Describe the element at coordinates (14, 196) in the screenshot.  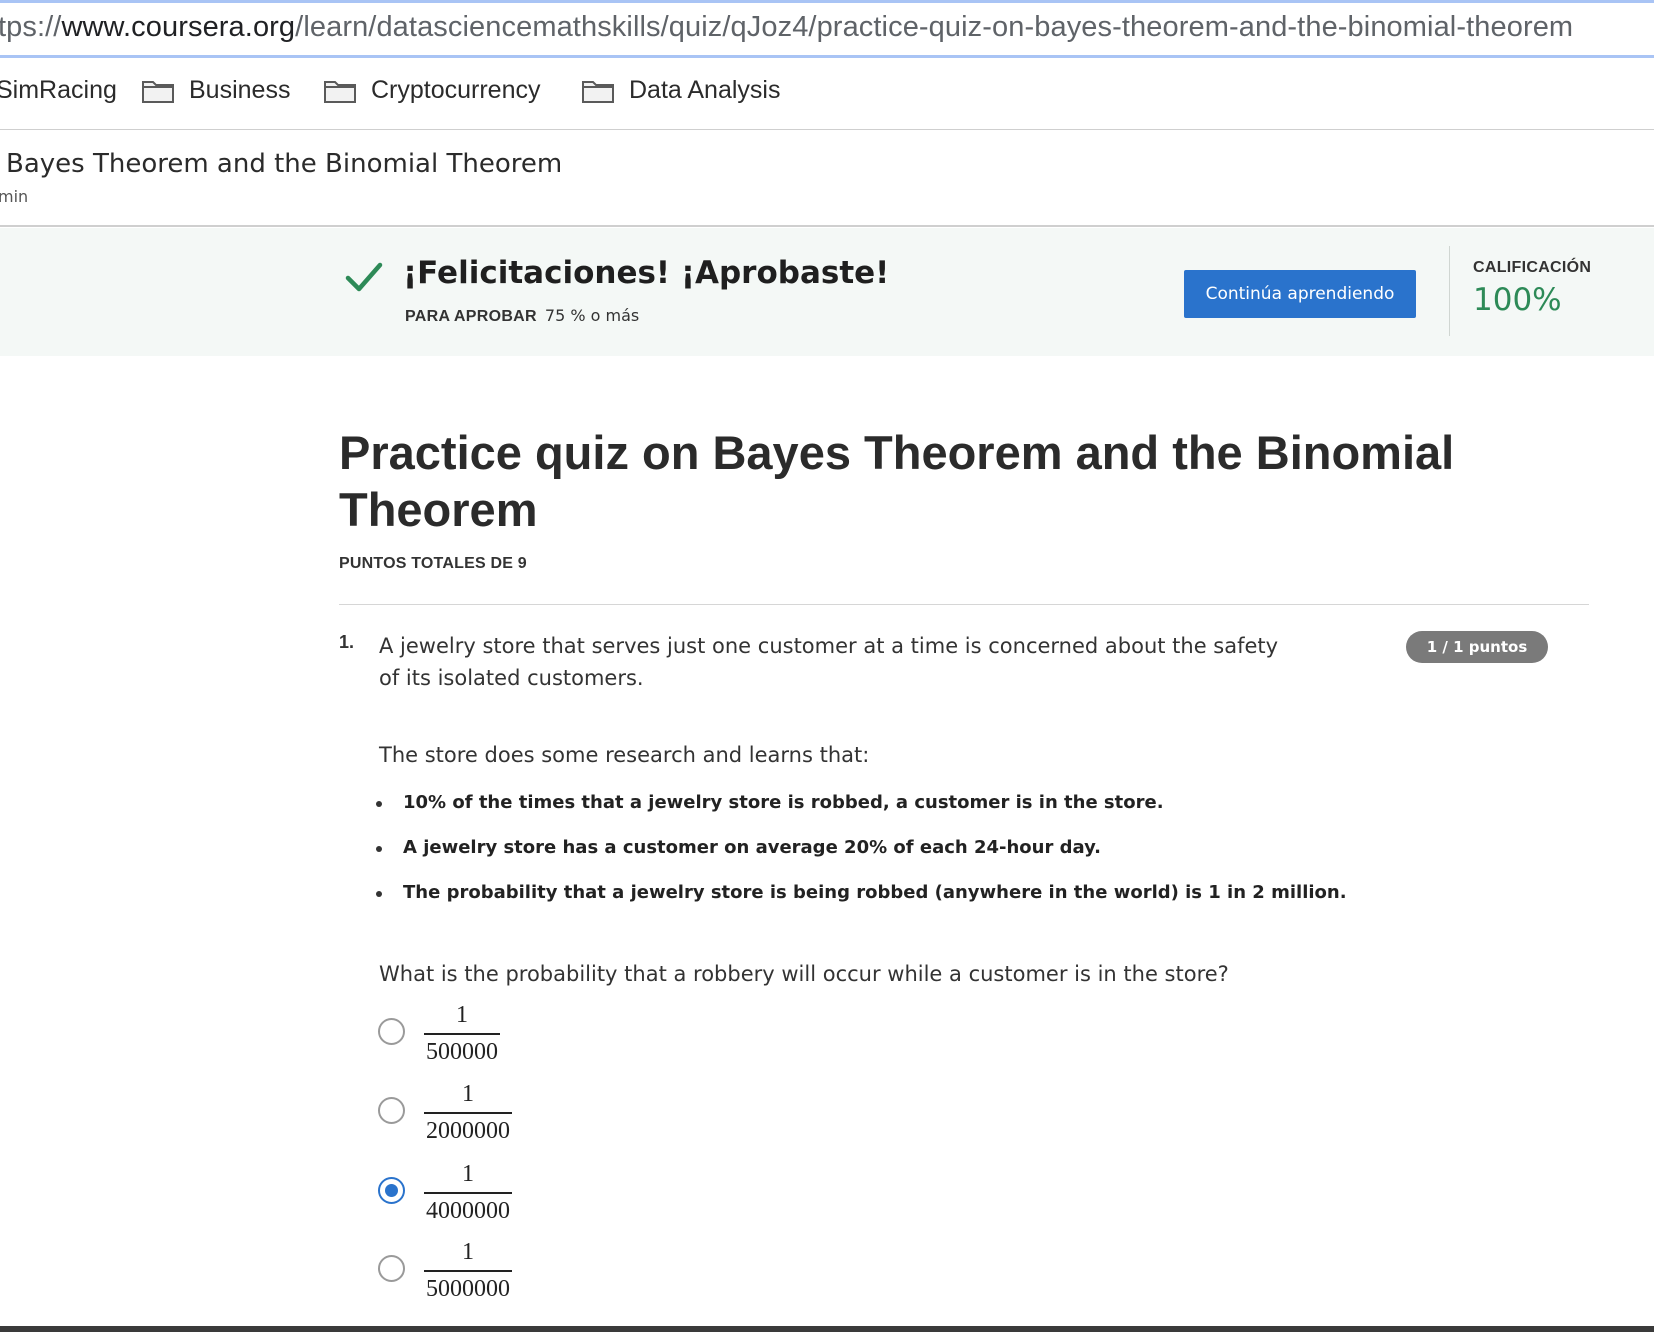
I see `course-duration: min` at that location.